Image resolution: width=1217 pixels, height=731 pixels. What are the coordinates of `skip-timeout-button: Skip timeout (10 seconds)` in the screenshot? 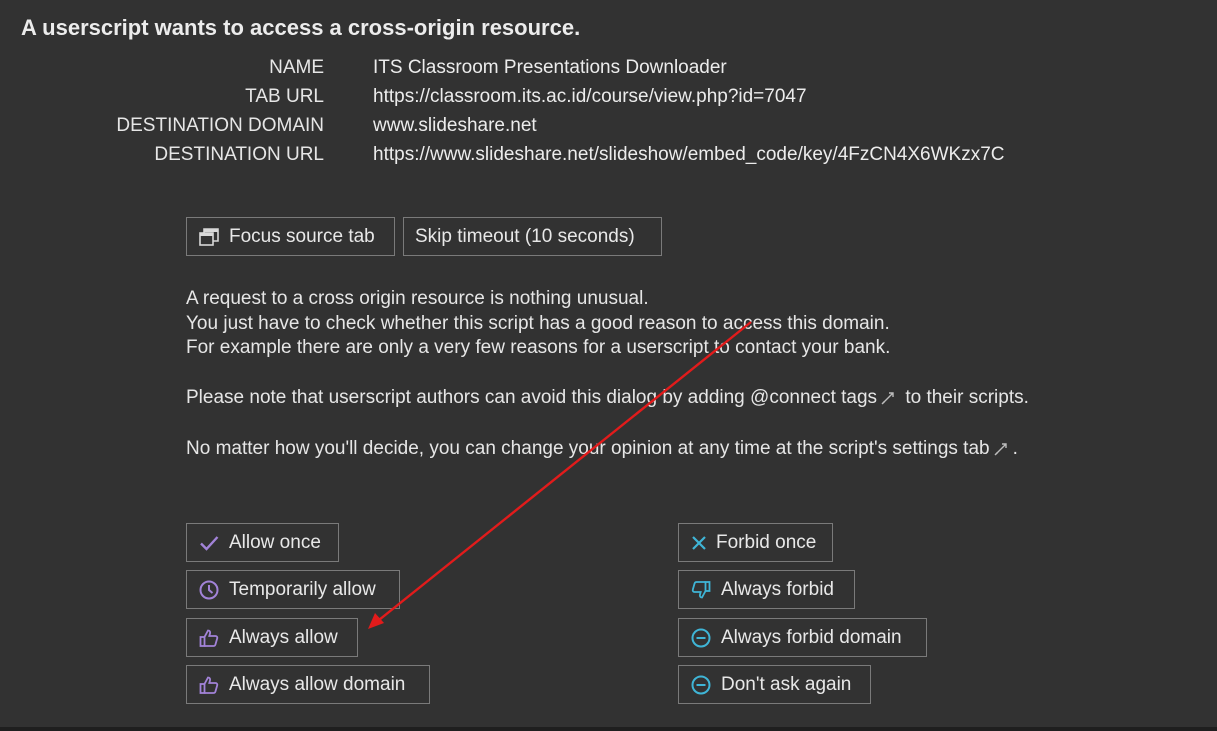 It's located at (532, 236).